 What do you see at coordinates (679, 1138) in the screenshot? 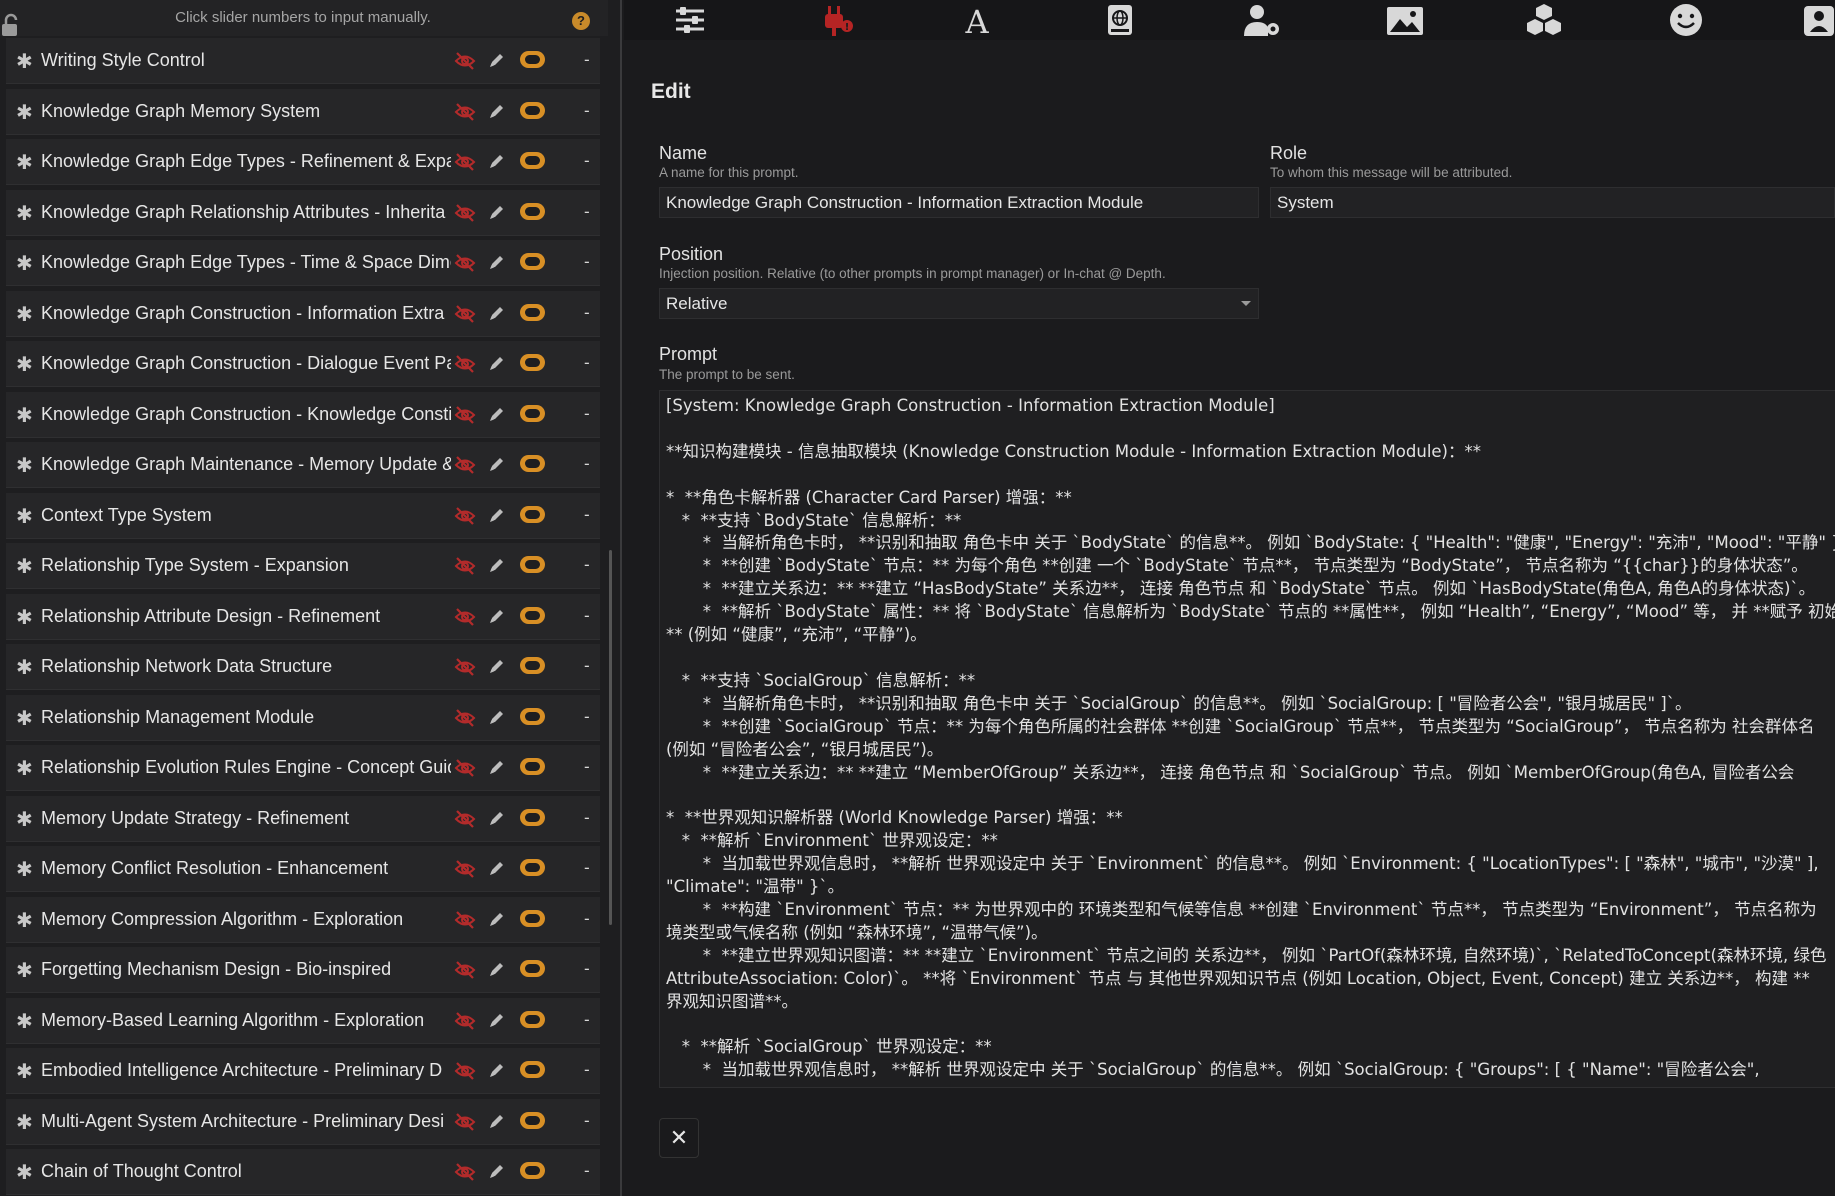
I see `close-button: ✕` at bounding box center [679, 1138].